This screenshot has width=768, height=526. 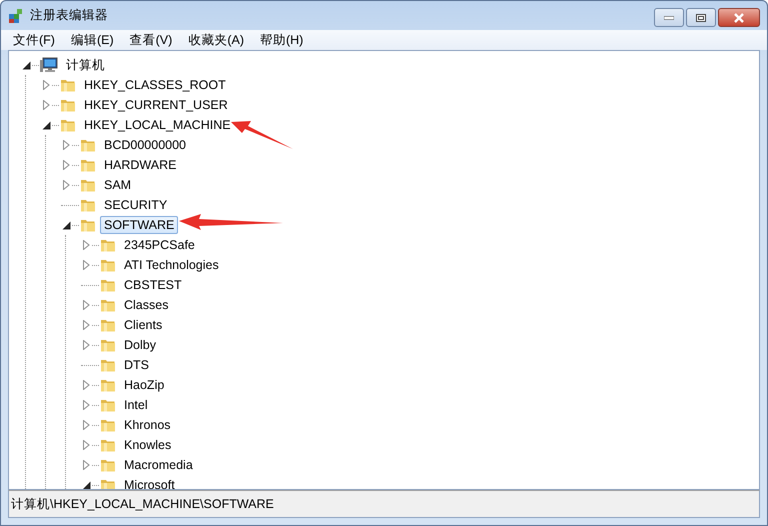 What do you see at coordinates (159, 245) in the screenshot?
I see `tree-item: 2345PCSafe` at bounding box center [159, 245].